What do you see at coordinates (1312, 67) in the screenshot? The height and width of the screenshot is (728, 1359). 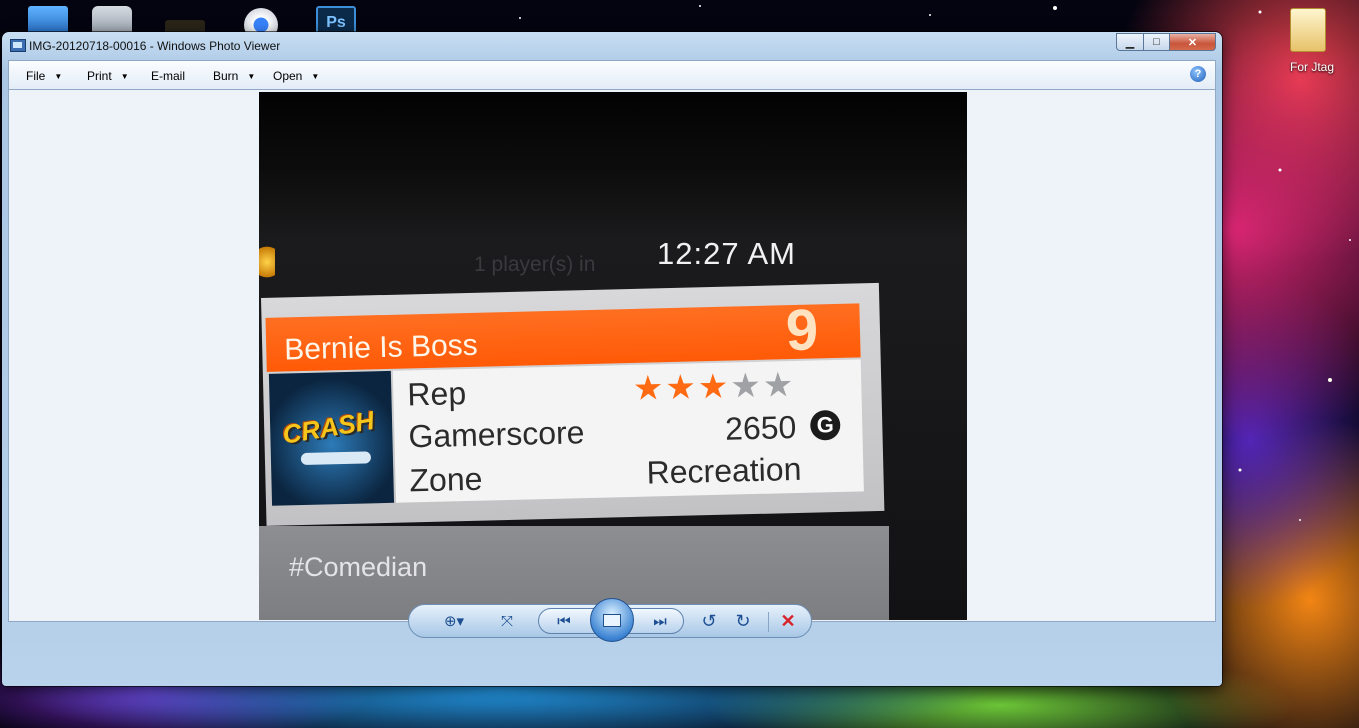 I see `folder-label: For Jtag` at bounding box center [1312, 67].